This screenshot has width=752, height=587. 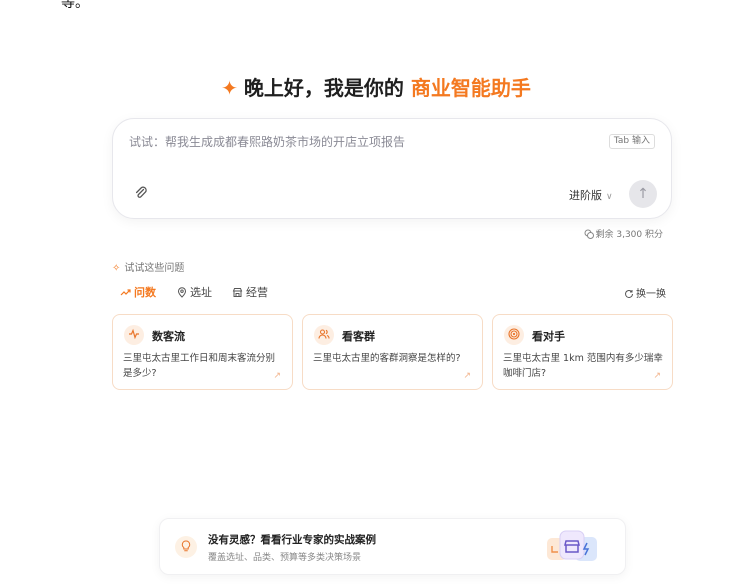 I want to click on tab-jingying: 经营, so click(x=250, y=292).